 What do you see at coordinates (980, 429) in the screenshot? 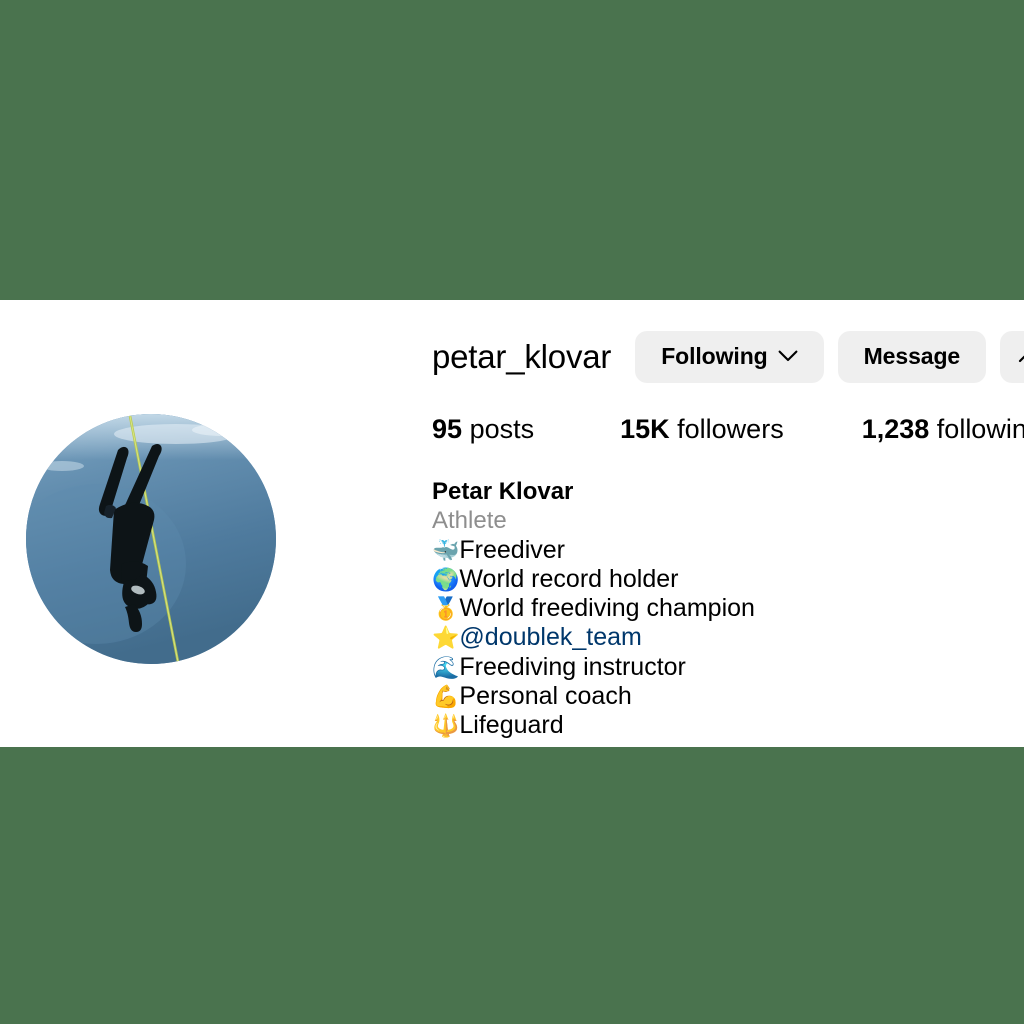
I see `following-label: following` at bounding box center [980, 429].